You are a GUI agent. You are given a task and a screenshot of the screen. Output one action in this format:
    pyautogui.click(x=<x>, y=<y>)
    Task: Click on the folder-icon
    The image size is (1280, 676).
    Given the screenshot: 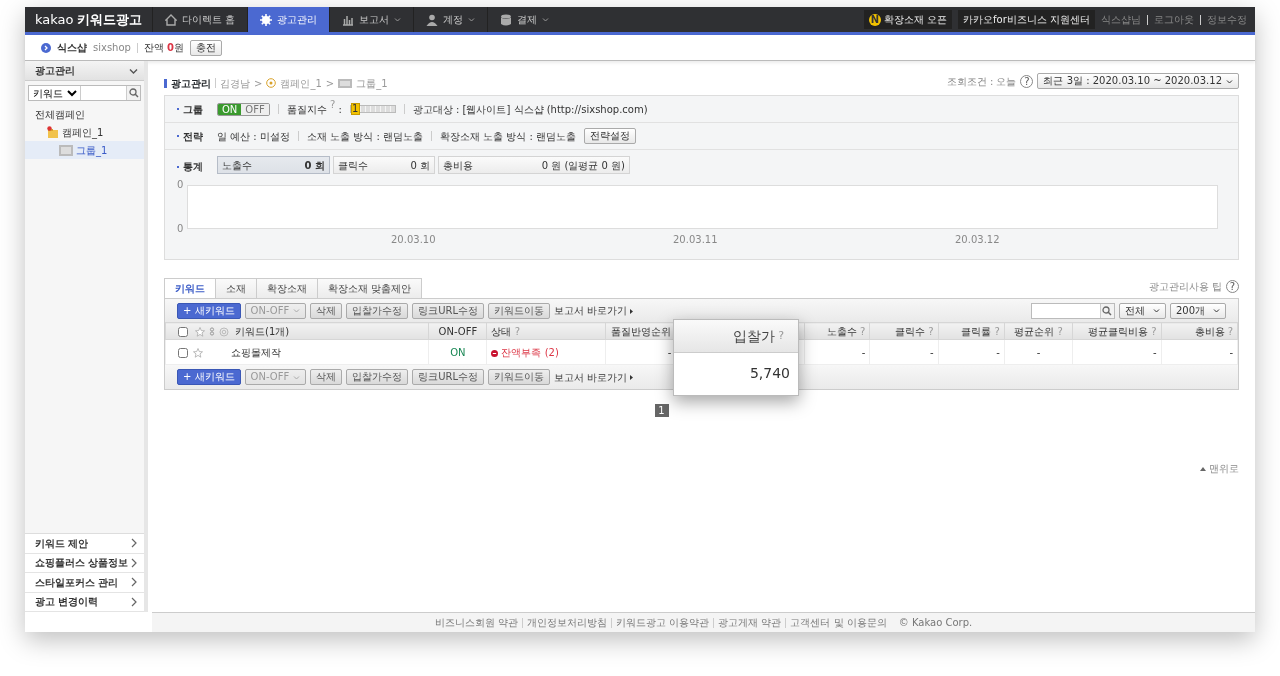 What is the action you would take?
    pyautogui.click(x=53, y=132)
    